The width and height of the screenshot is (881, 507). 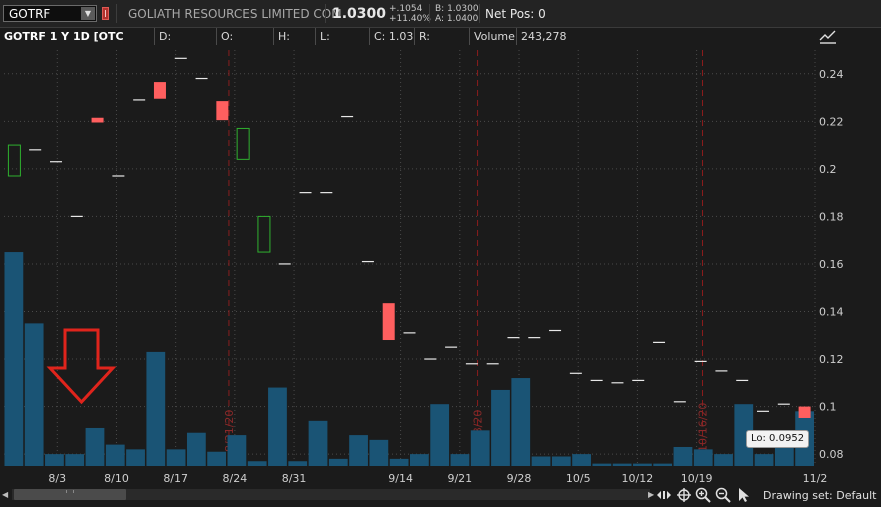 What do you see at coordinates (828, 169) in the screenshot?
I see `y-tick-label: 0.2` at bounding box center [828, 169].